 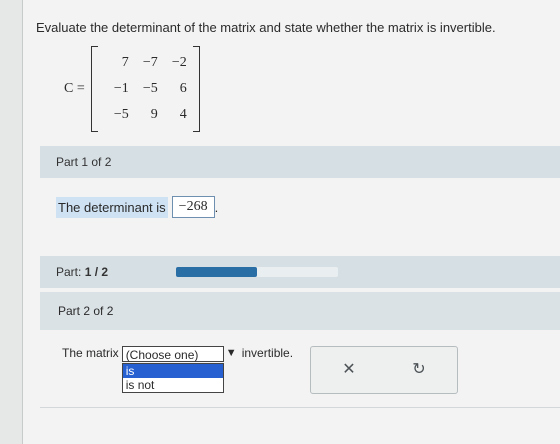 I want to click on progress-value: 1 / 2, so click(x=96, y=272).